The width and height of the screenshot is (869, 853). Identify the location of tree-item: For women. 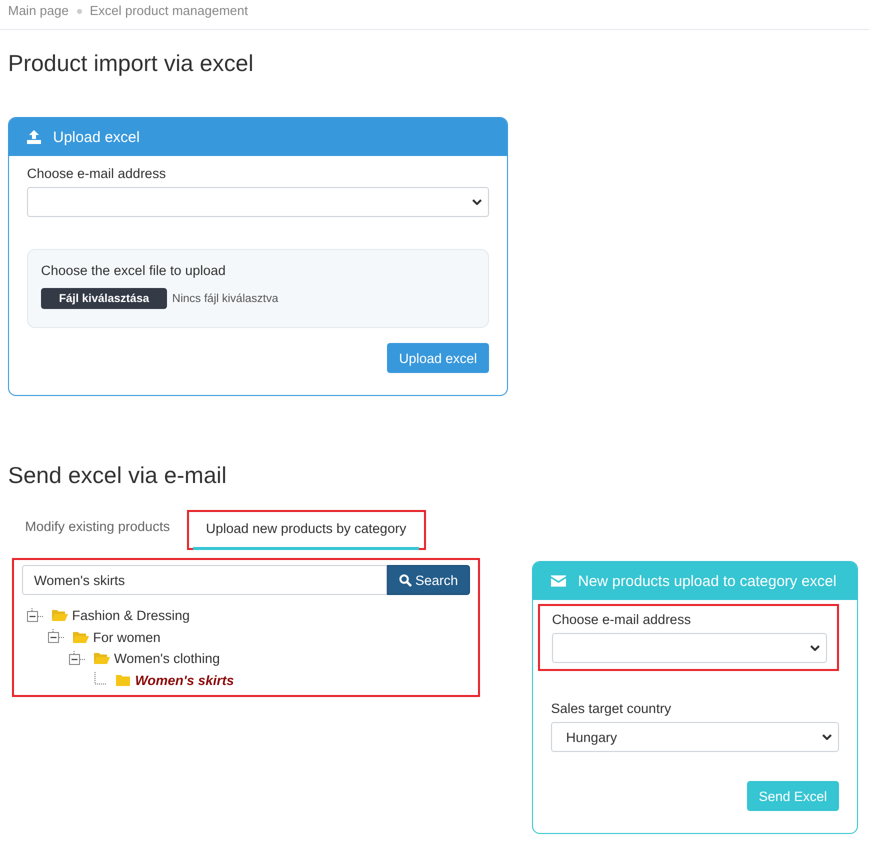
(127, 637).